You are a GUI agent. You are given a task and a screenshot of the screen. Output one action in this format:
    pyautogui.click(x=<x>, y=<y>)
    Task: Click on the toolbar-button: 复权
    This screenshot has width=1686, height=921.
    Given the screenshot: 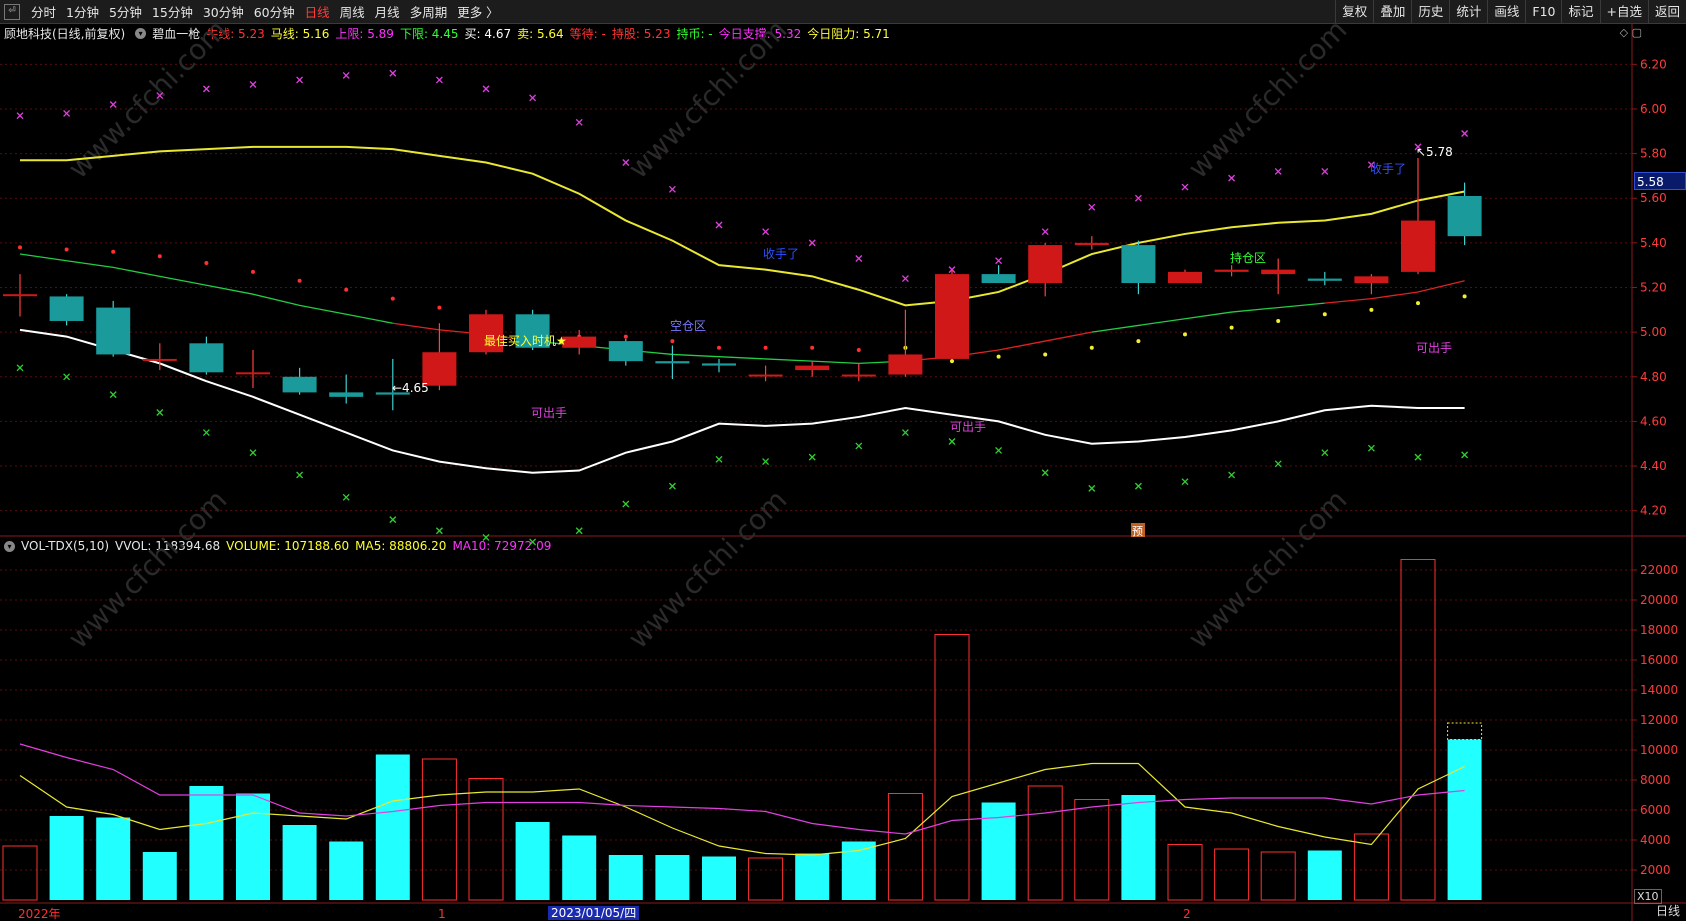 What is the action you would take?
    pyautogui.click(x=1354, y=12)
    